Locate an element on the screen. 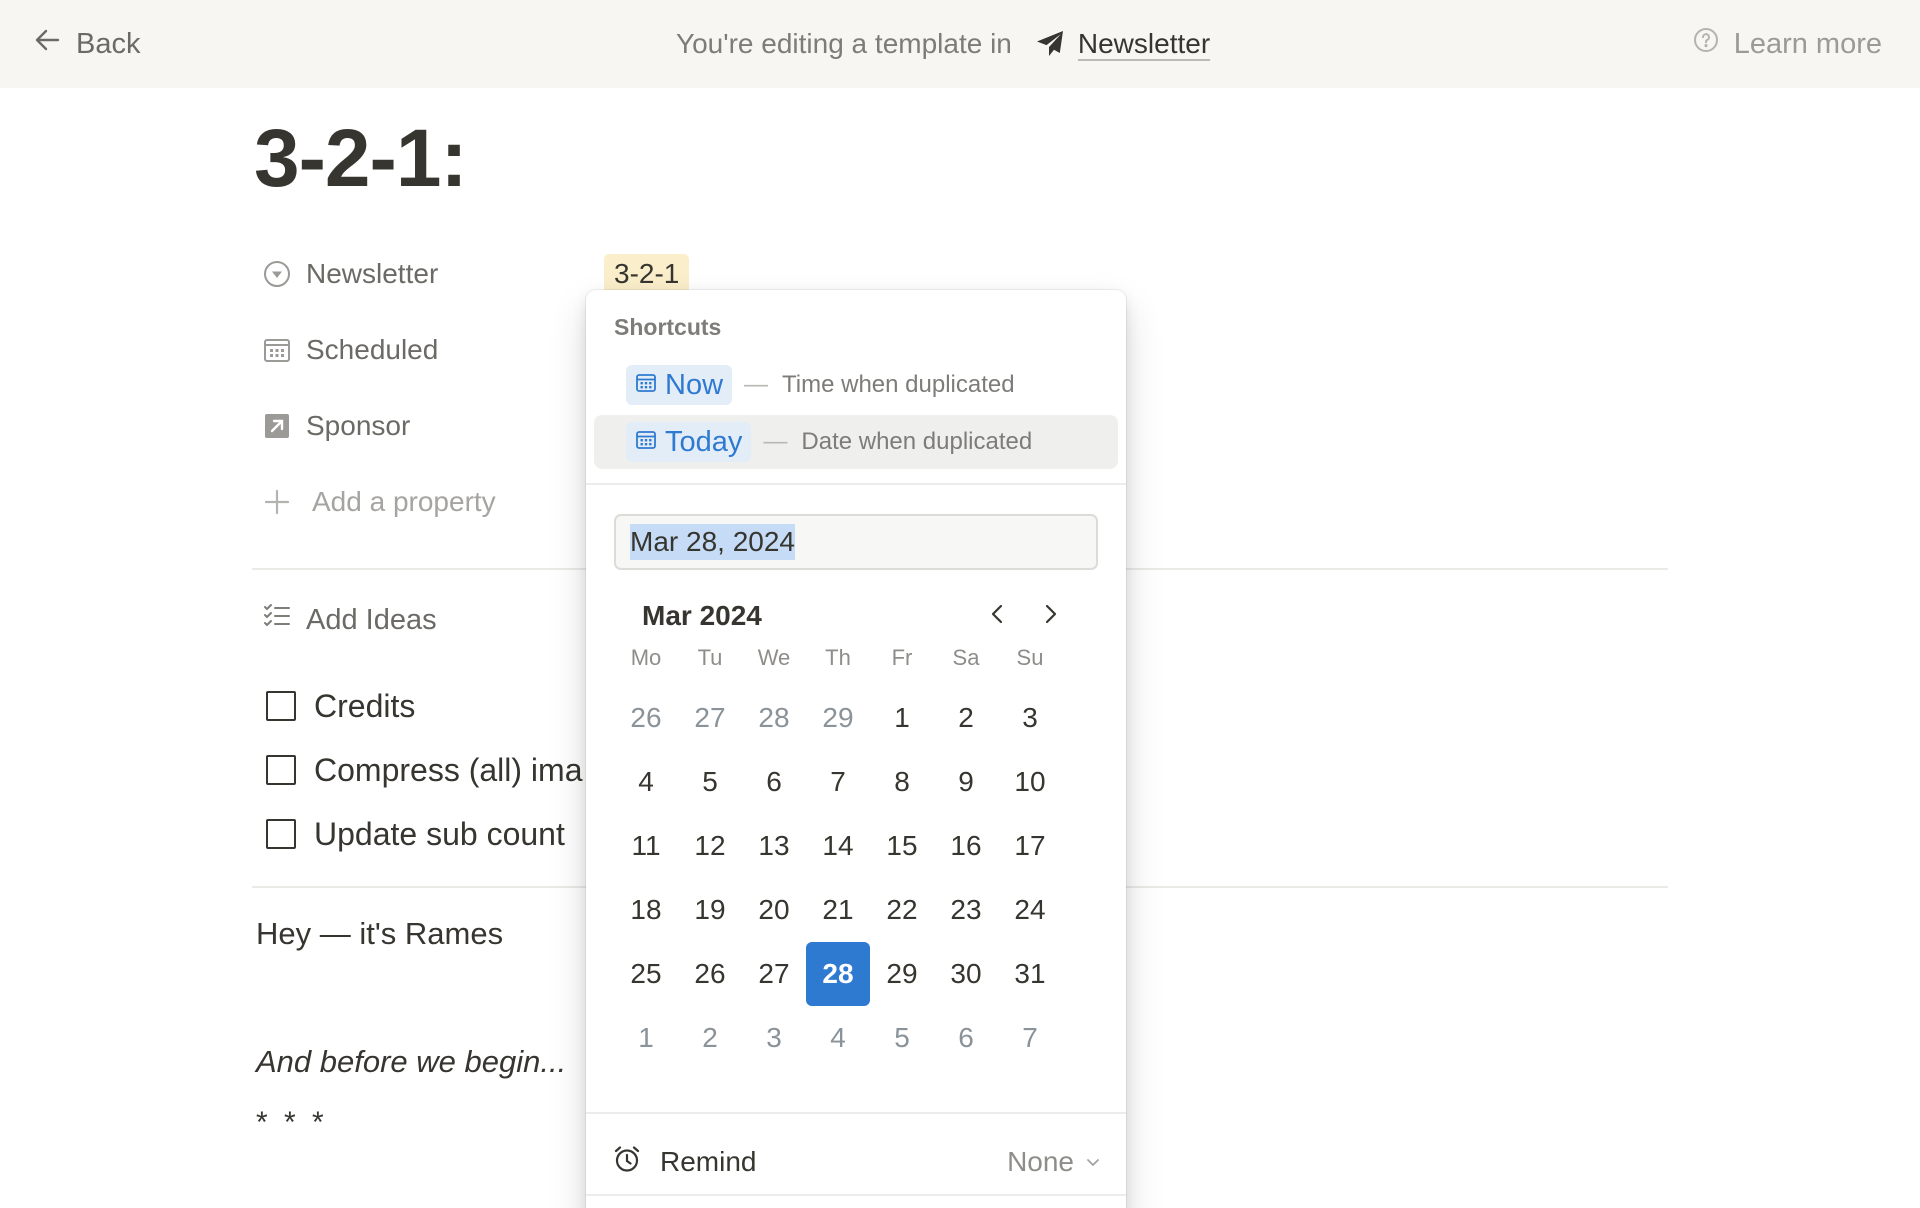  calendar-day: 20 is located at coordinates (774, 910).